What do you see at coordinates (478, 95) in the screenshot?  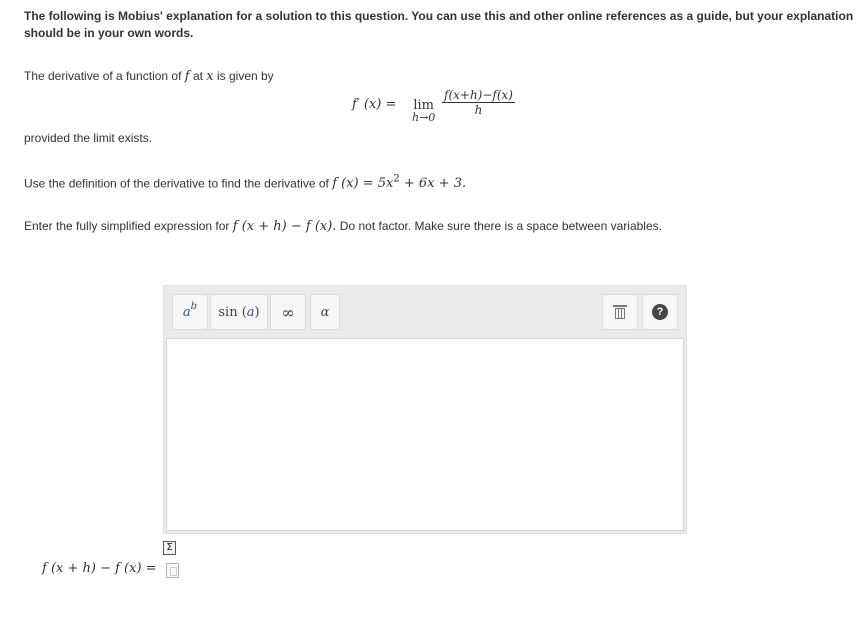 I see `fraction-numerator: f(x+h)−f(x)` at bounding box center [478, 95].